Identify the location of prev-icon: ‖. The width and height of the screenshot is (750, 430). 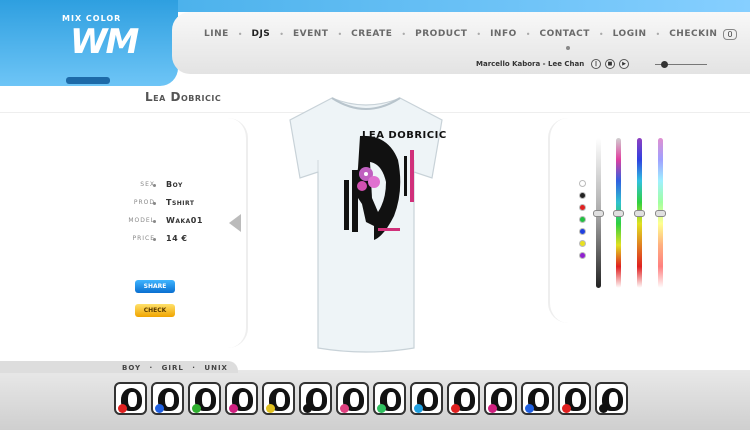
(596, 64).